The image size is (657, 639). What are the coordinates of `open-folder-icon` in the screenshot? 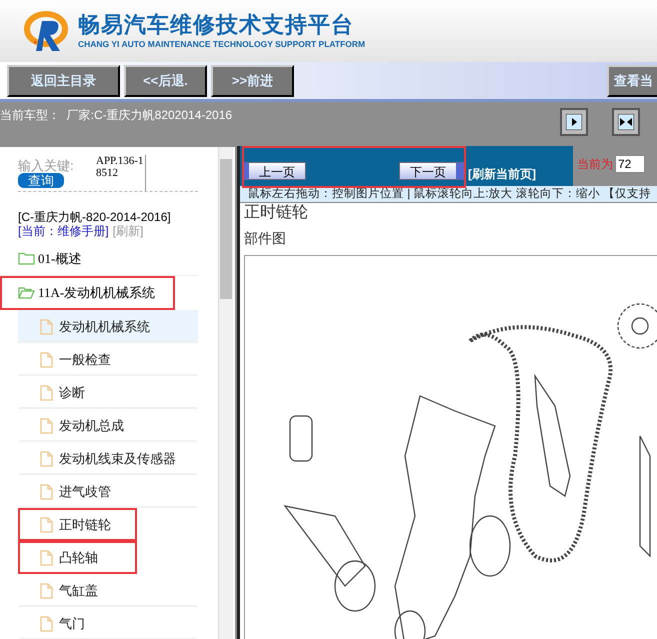 It's located at (26, 292).